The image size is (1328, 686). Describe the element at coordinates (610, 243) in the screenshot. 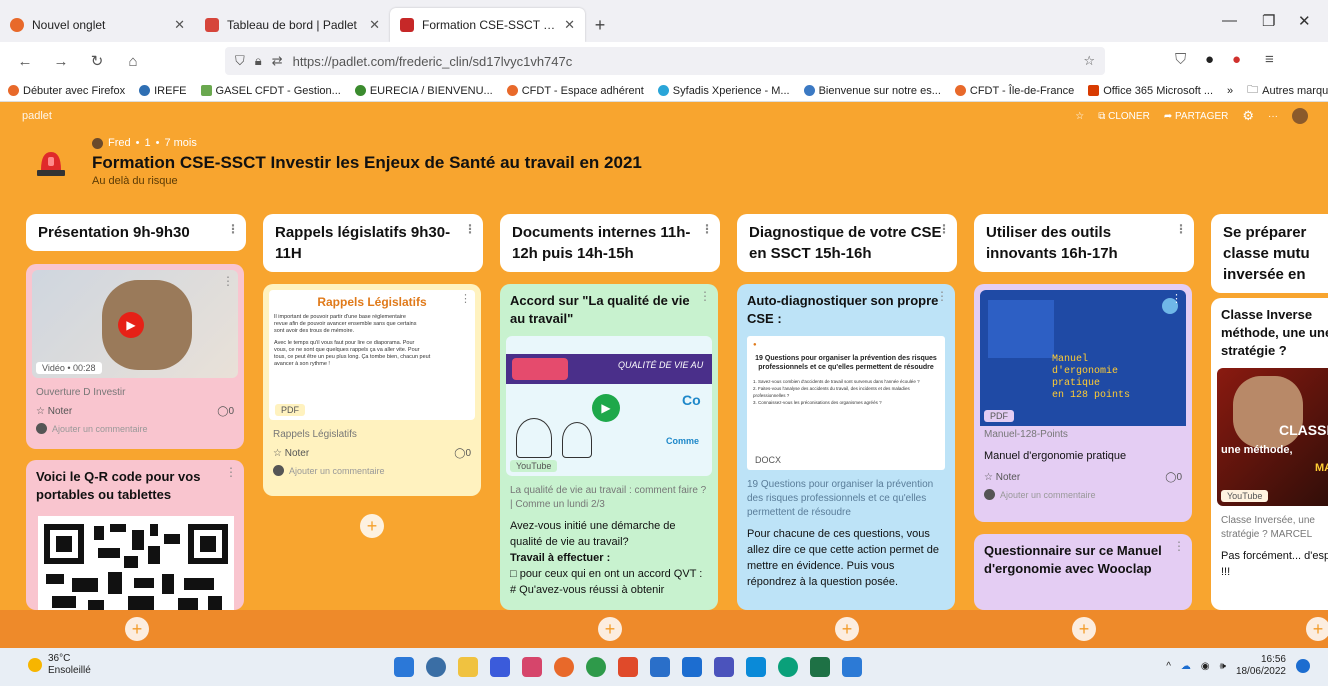

I see `column-header: Documents internes 11h-12h puis 14h-15h ⋮` at that location.